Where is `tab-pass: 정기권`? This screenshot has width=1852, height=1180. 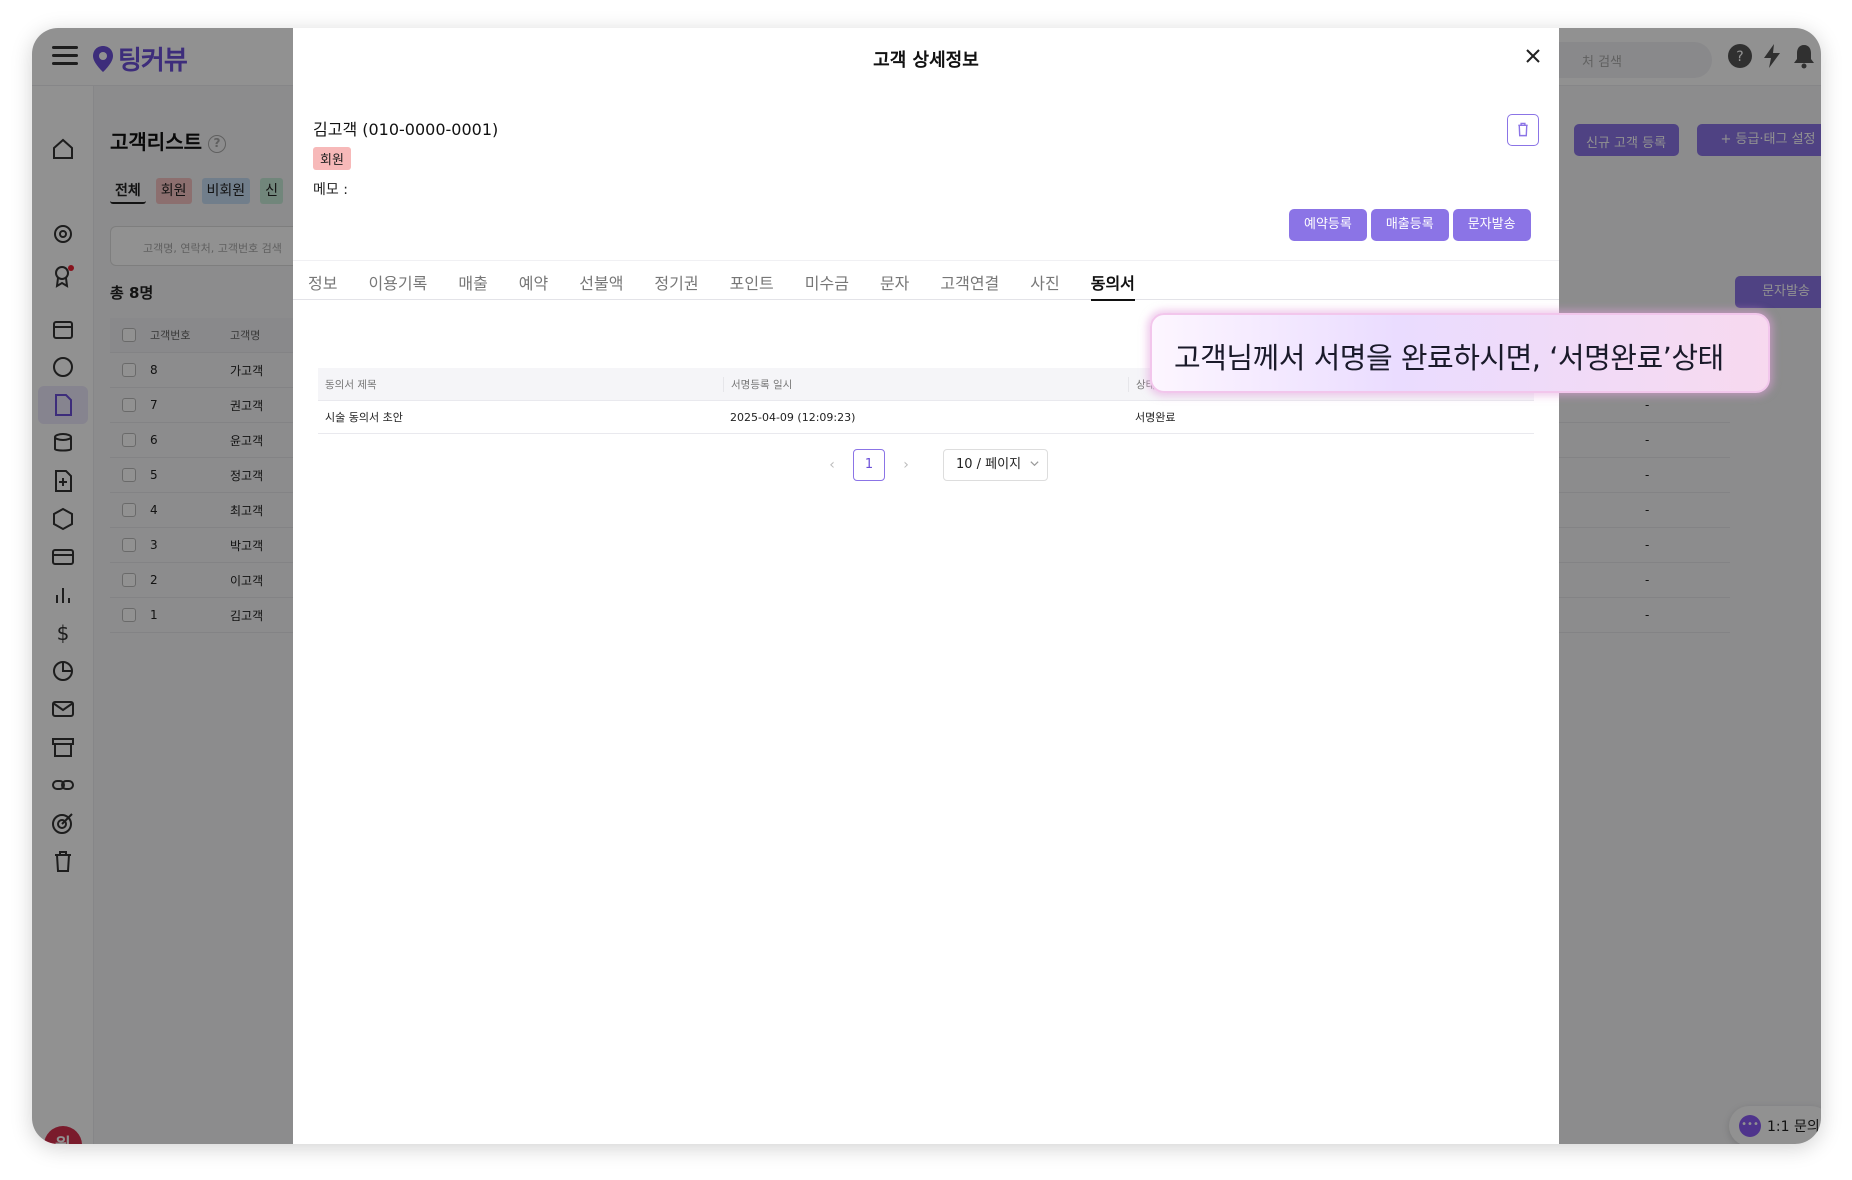 tab-pass: 정기권 is located at coordinates (676, 281).